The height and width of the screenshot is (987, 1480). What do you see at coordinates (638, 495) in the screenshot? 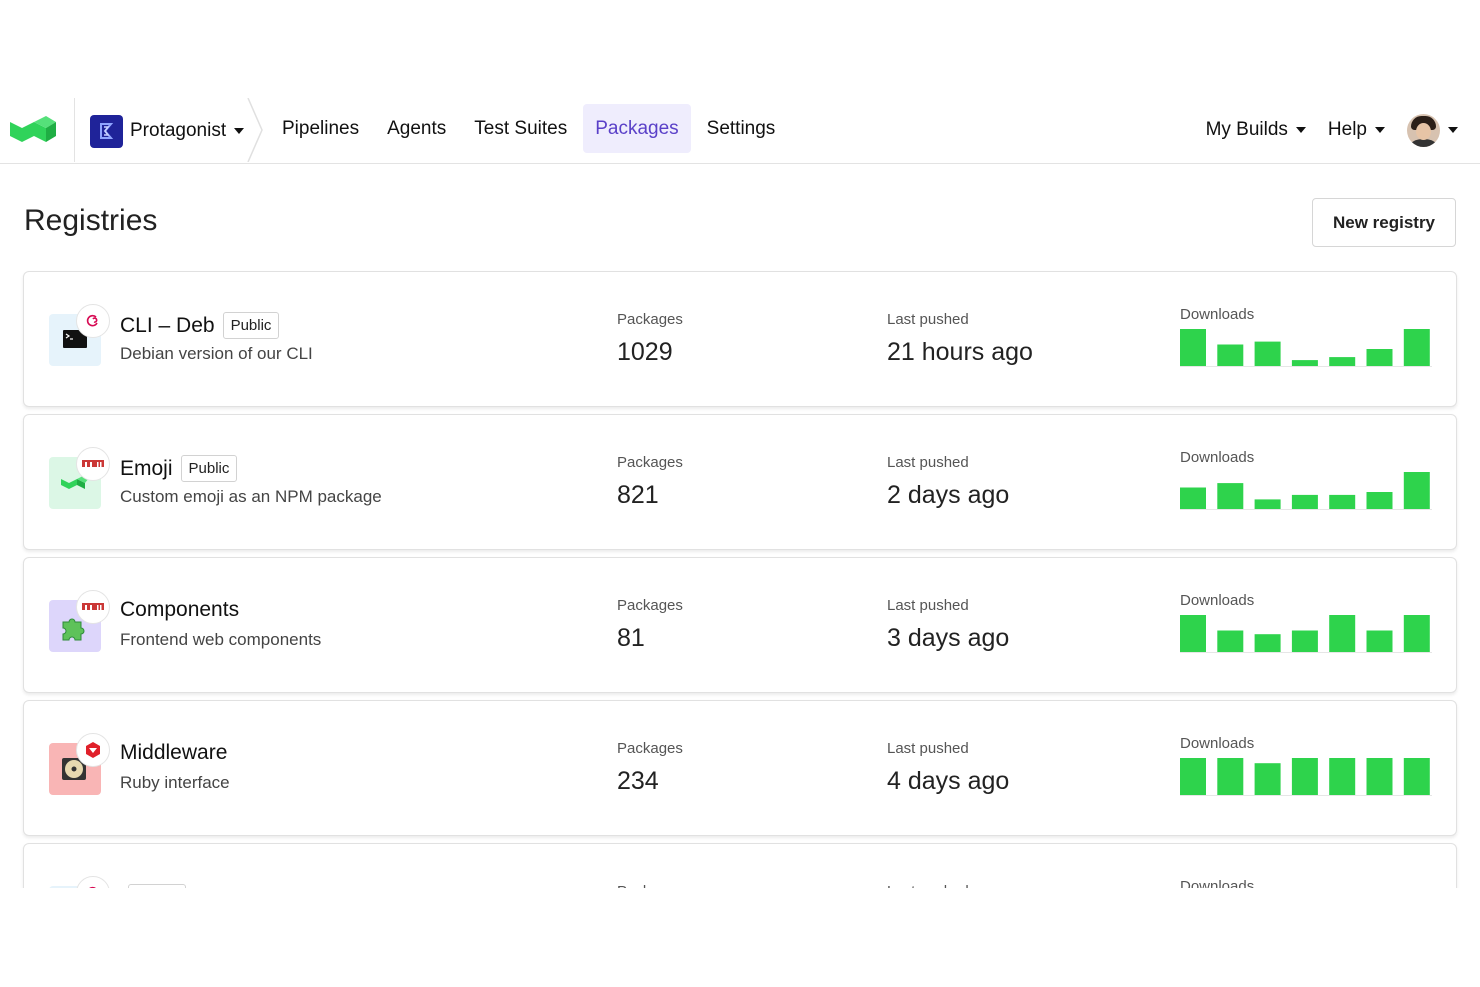
I see `packages-count: 821` at bounding box center [638, 495].